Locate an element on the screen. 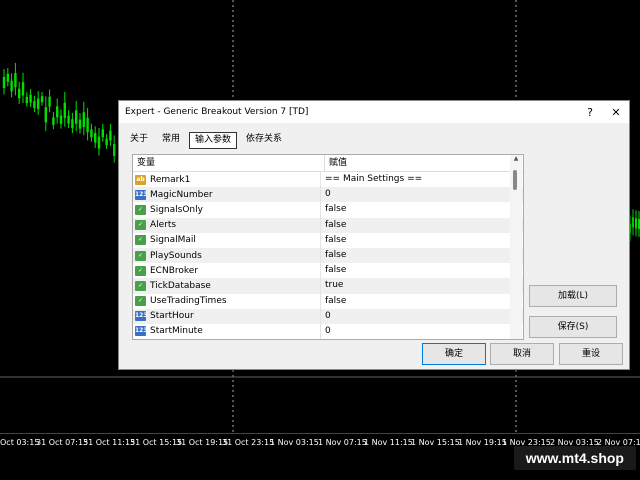 Image resolution: width=640 pixels, height=480 pixels. load-button: 加载(L) is located at coordinates (573, 296).